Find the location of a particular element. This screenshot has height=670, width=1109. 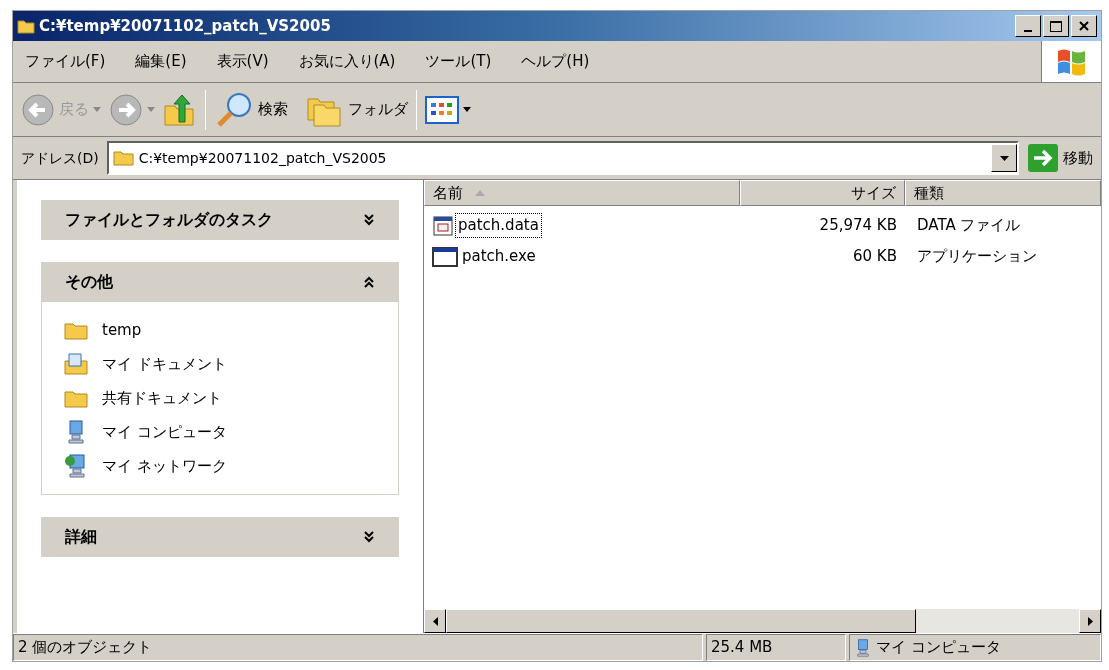

views-button is located at coordinates (448, 109).